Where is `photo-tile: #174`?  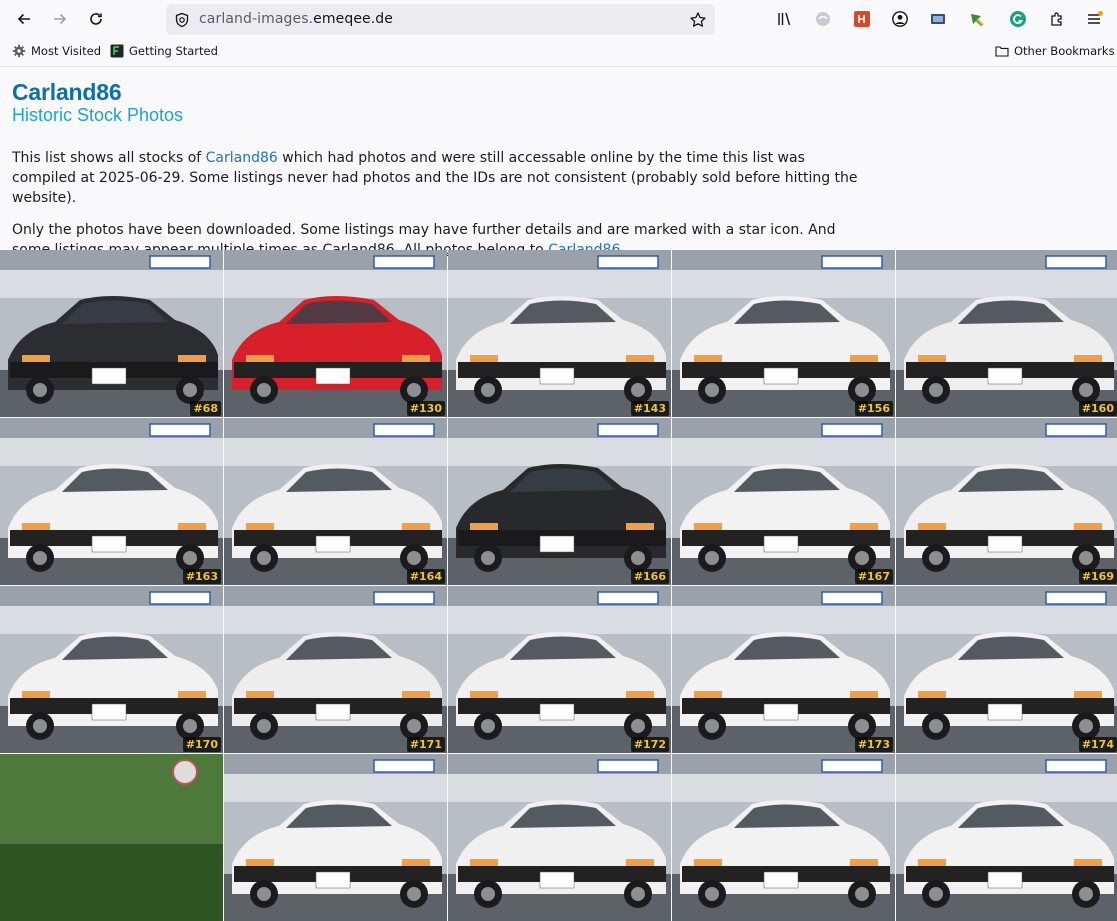
photo-tile: #174 is located at coordinates (1006, 669).